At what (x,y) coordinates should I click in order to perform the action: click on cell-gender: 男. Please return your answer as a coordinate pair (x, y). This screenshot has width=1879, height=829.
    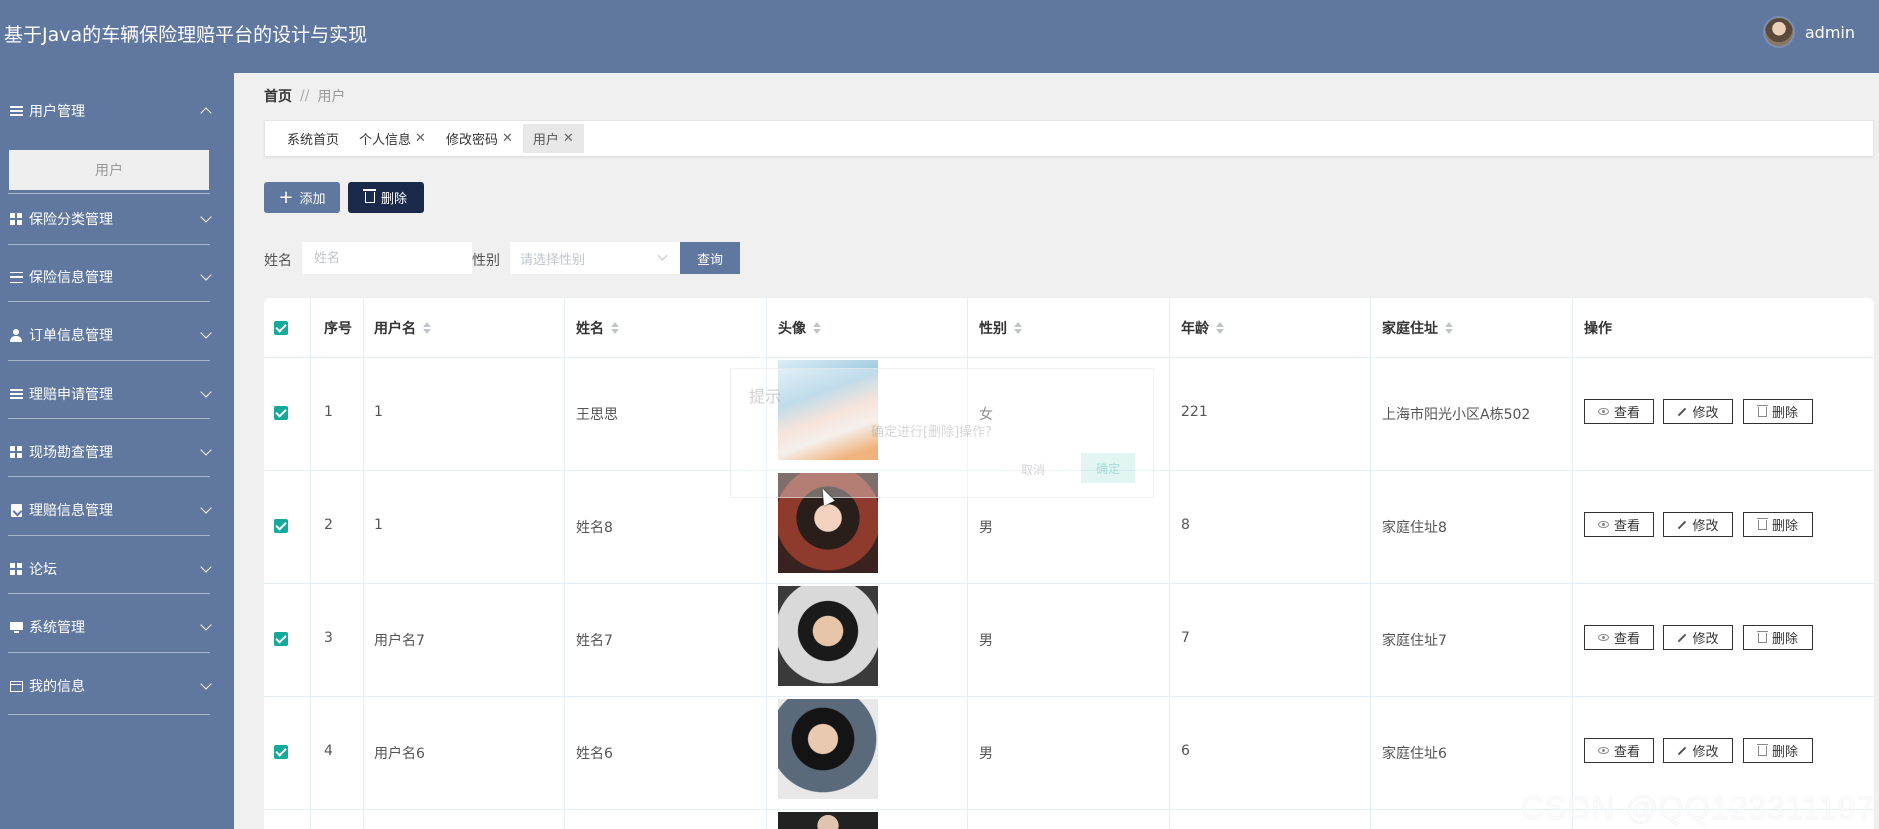
    Looking at the image, I should click on (986, 754).